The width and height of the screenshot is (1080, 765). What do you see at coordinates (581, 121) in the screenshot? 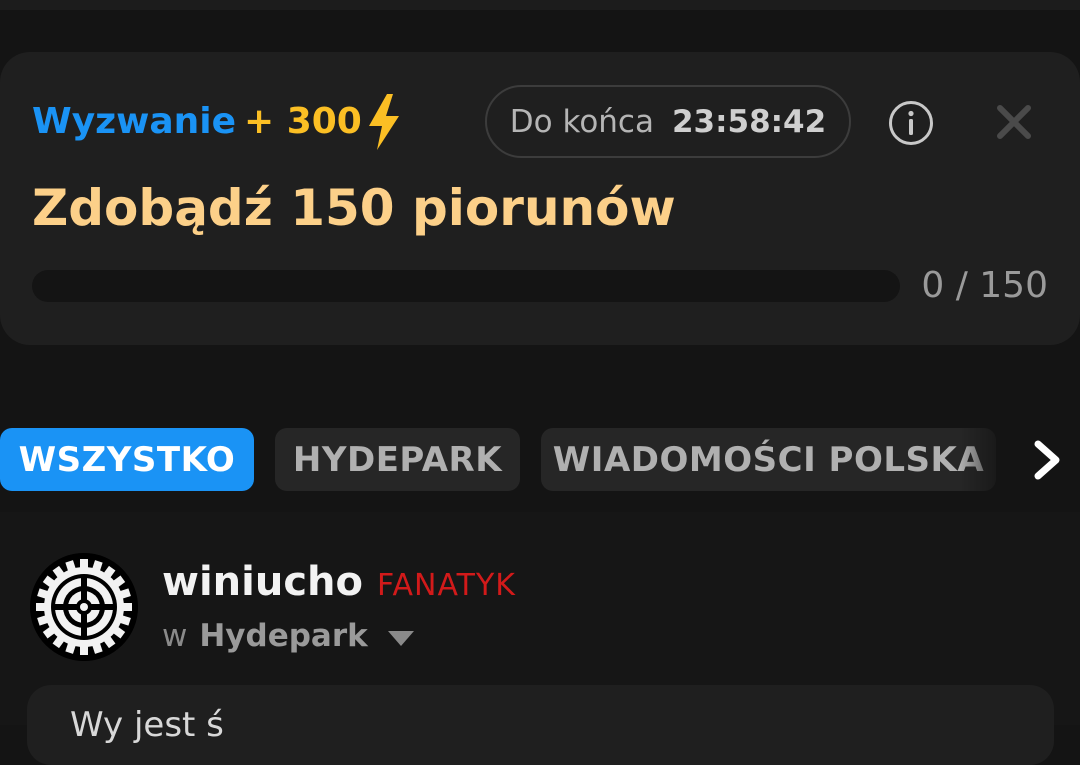
I see `timer-label: Do końca` at bounding box center [581, 121].